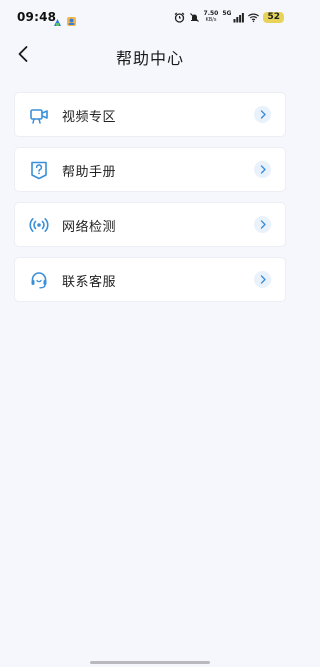 The width and height of the screenshot is (320, 667). I want to click on status-right-group: 7.50 KB/s 5G 52, so click(229, 17).